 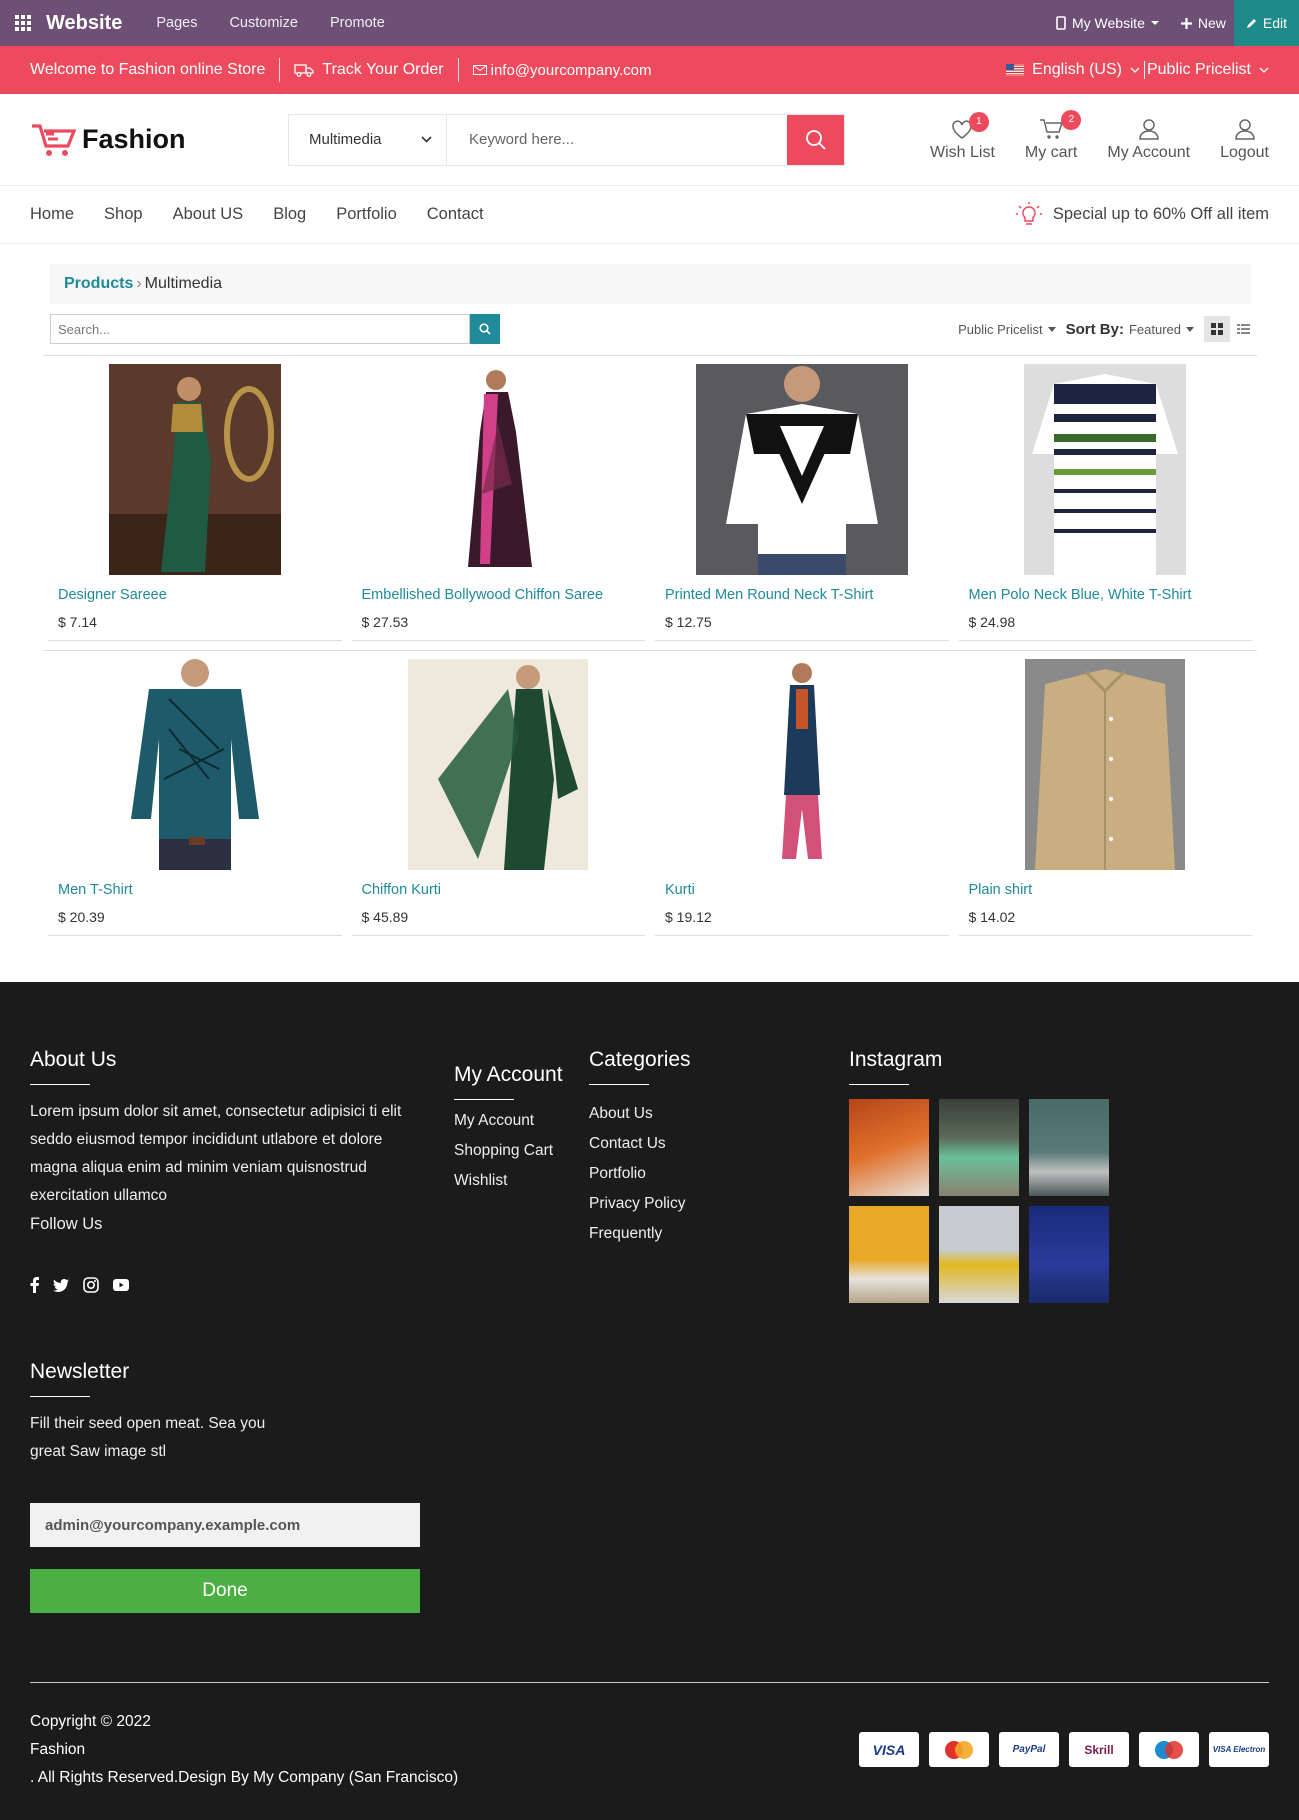 I want to click on product-card: Men T-Shirt $ 20.39, so click(x=195, y=797).